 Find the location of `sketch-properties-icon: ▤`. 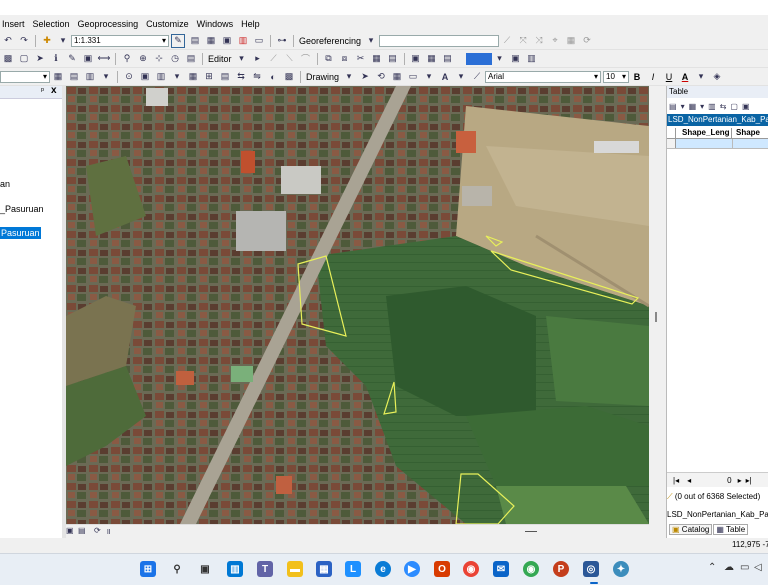

sketch-properties-icon: ▤ is located at coordinates (393, 59).